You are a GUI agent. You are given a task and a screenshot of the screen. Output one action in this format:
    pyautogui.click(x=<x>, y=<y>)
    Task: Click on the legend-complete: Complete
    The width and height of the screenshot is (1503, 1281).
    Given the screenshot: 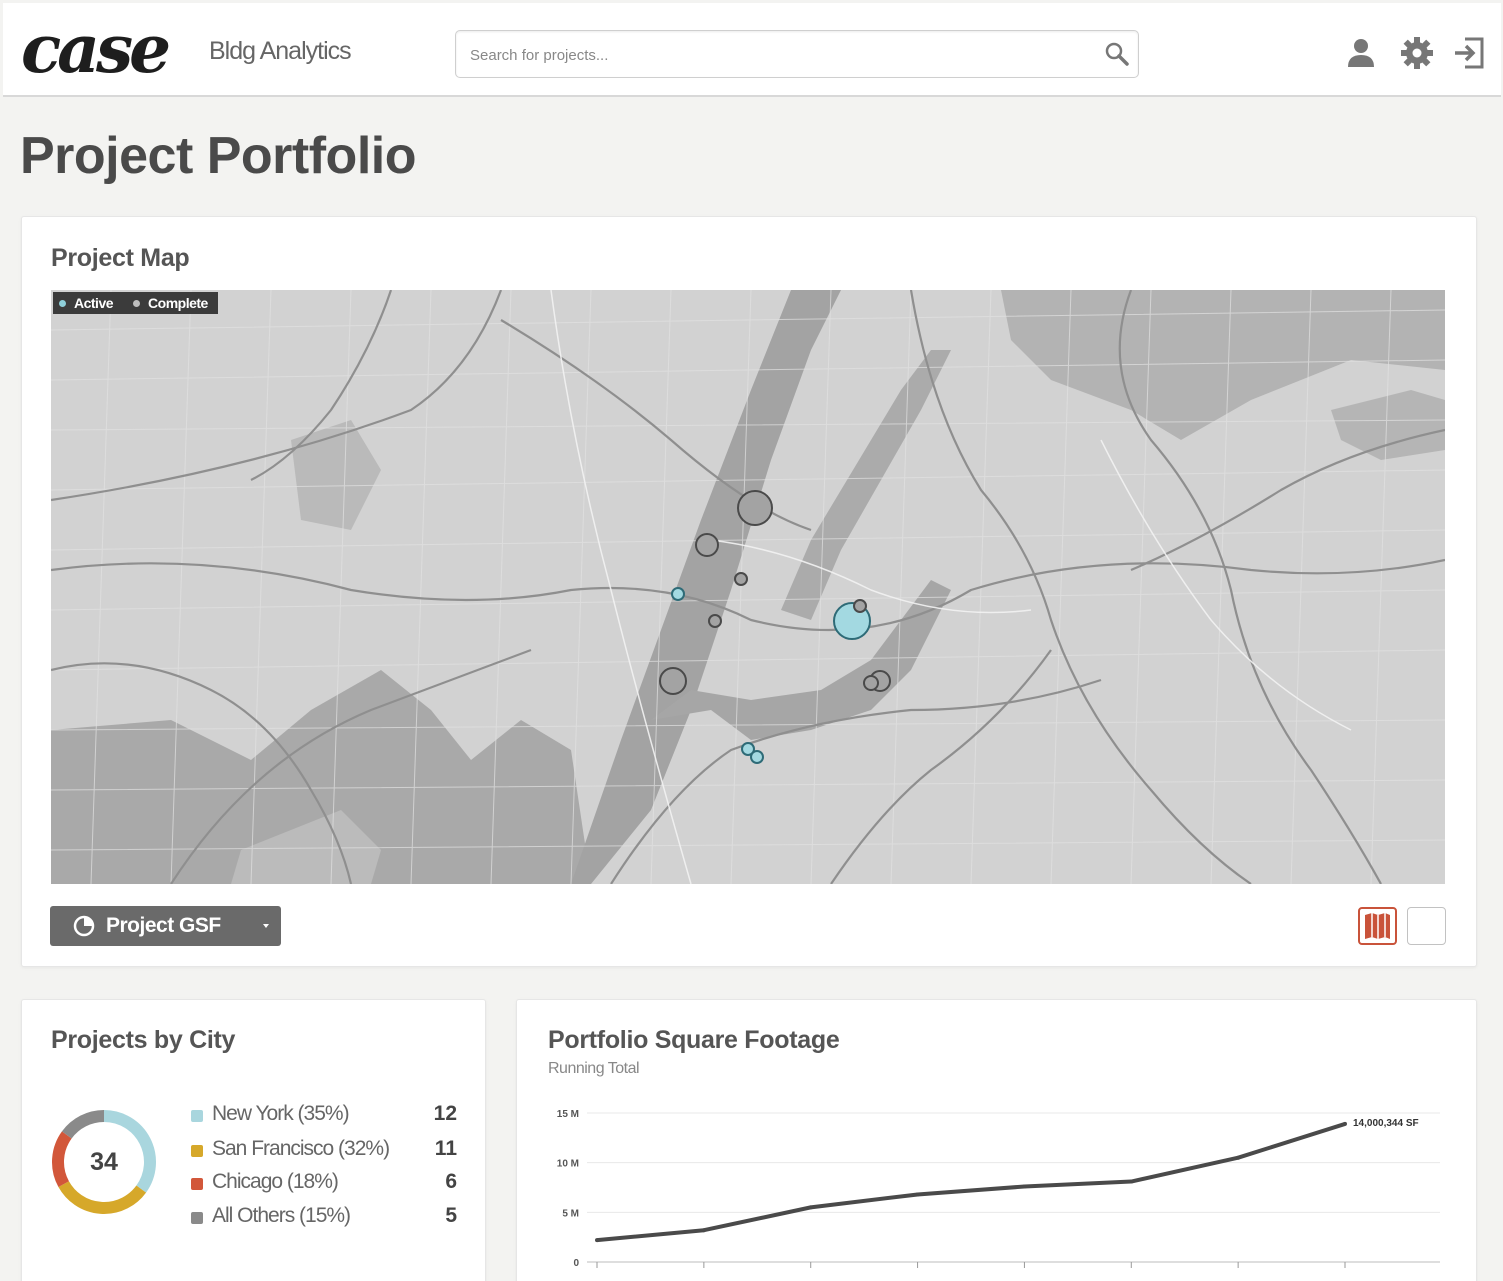 What is the action you would take?
    pyautogui.click(x=170, y=303)
    